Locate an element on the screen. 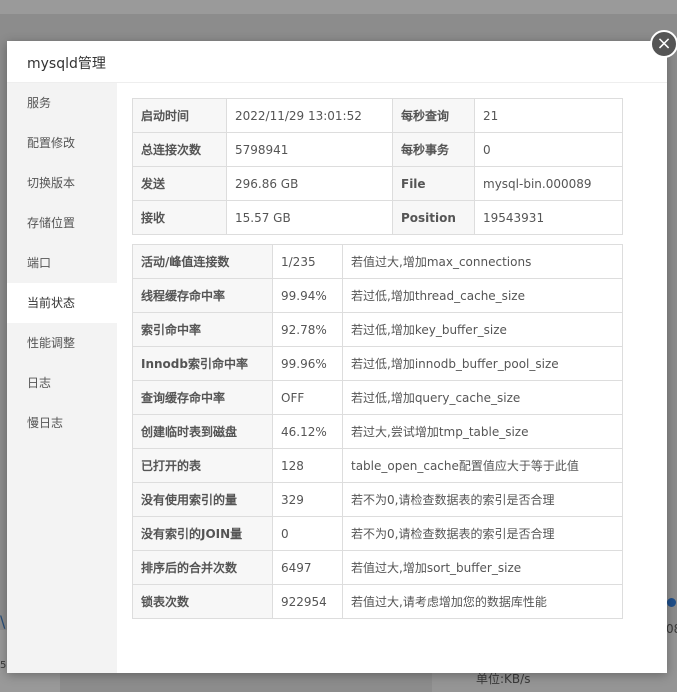 The width and height of the screenshot is (677, 692). metric-value: 92.78% is located at coordinates (307, 329).